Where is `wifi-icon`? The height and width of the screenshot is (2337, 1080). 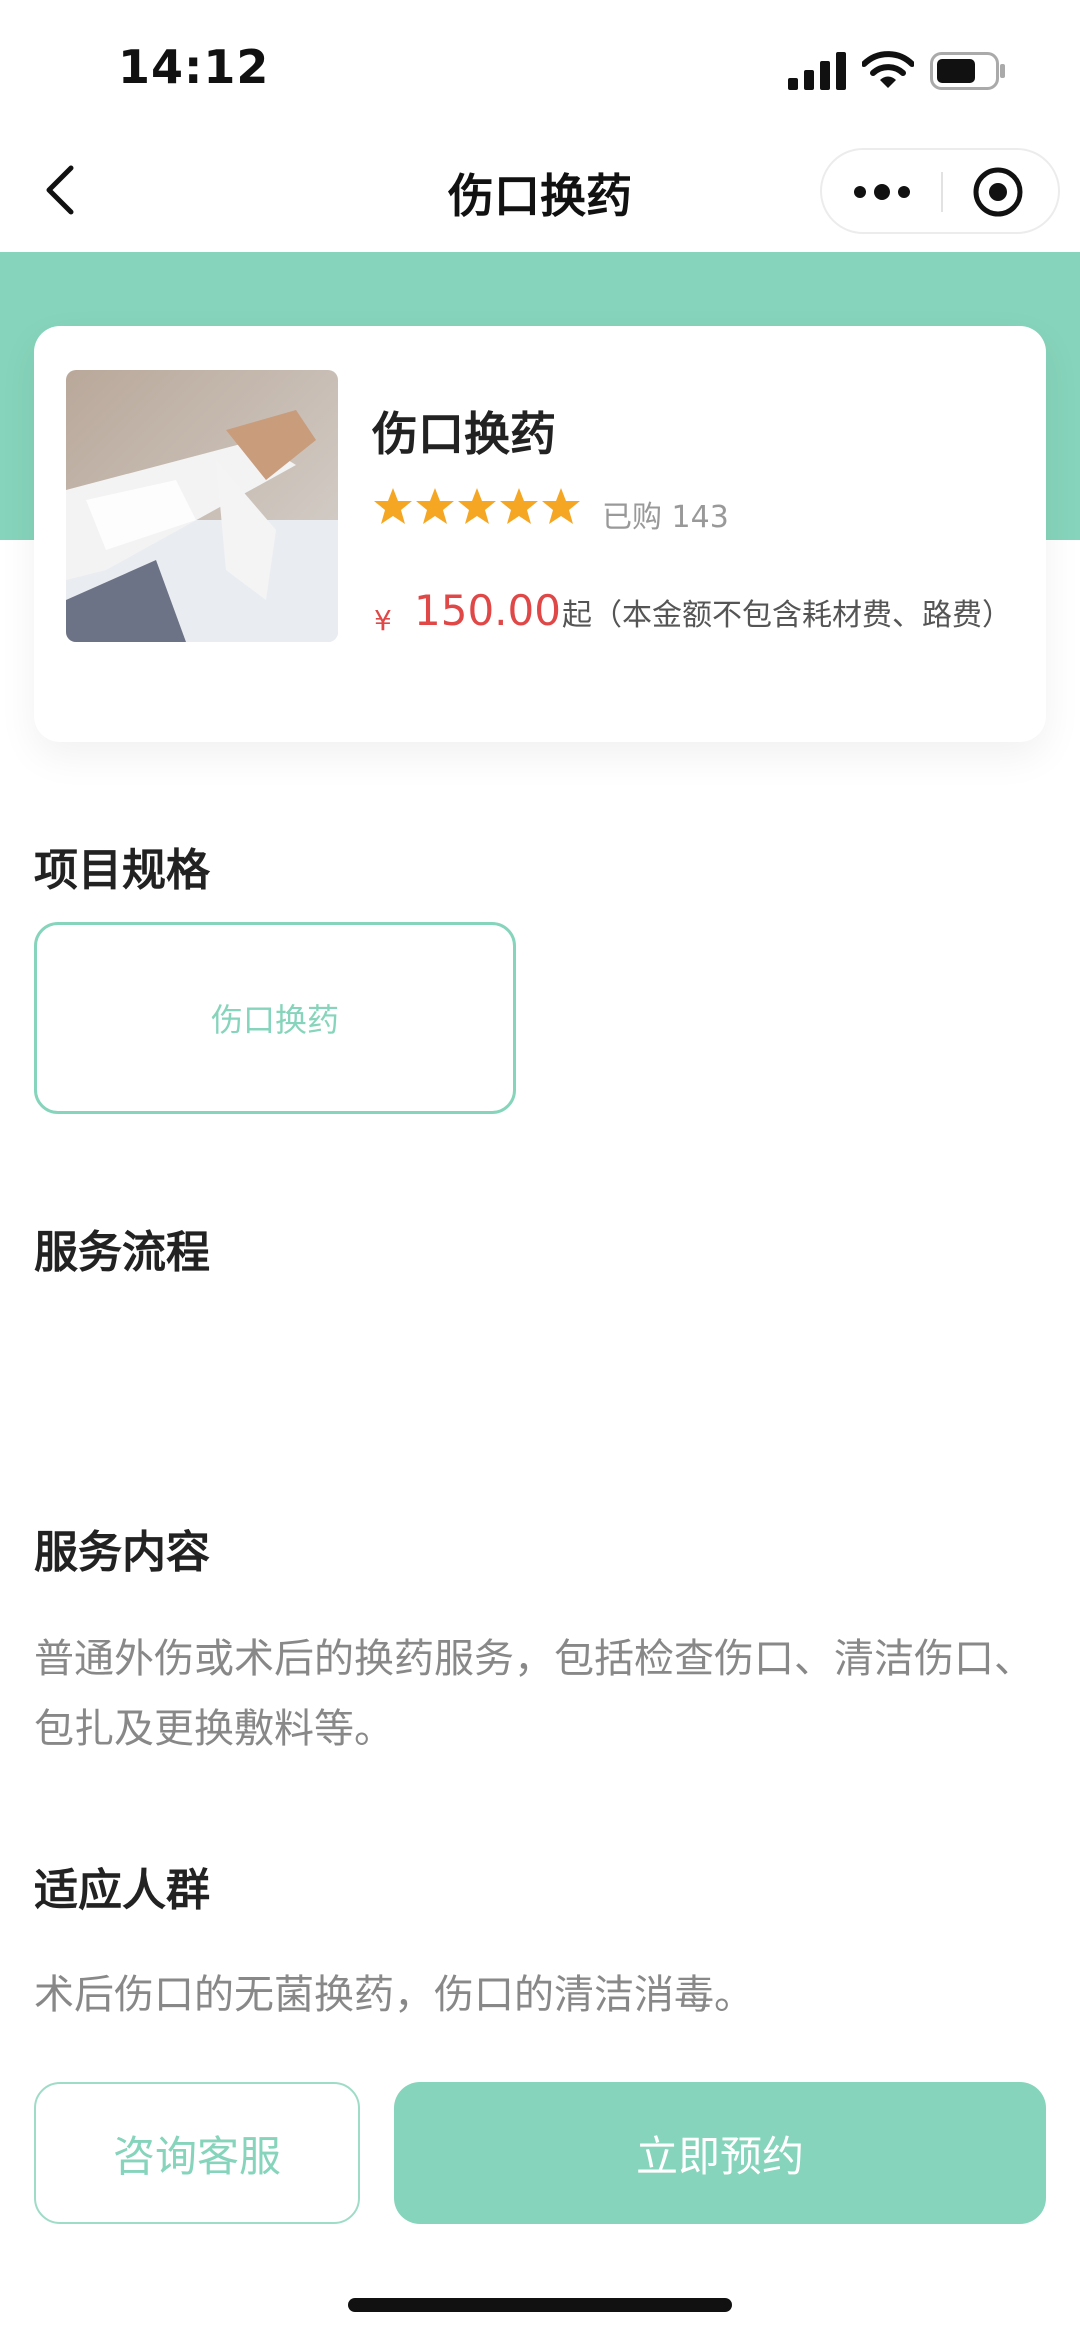 wifi-icon is located at coordinates (888, 69).